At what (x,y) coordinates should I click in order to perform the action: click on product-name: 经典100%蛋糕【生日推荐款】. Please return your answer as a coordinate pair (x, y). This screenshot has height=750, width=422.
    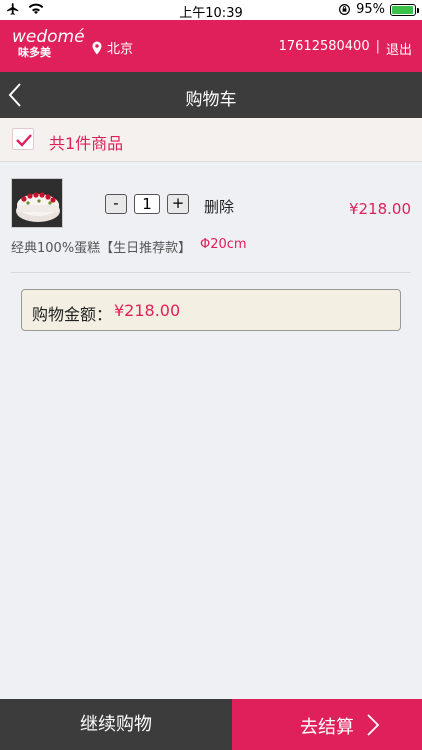
    Looking at the image, I should click on (101, 246).